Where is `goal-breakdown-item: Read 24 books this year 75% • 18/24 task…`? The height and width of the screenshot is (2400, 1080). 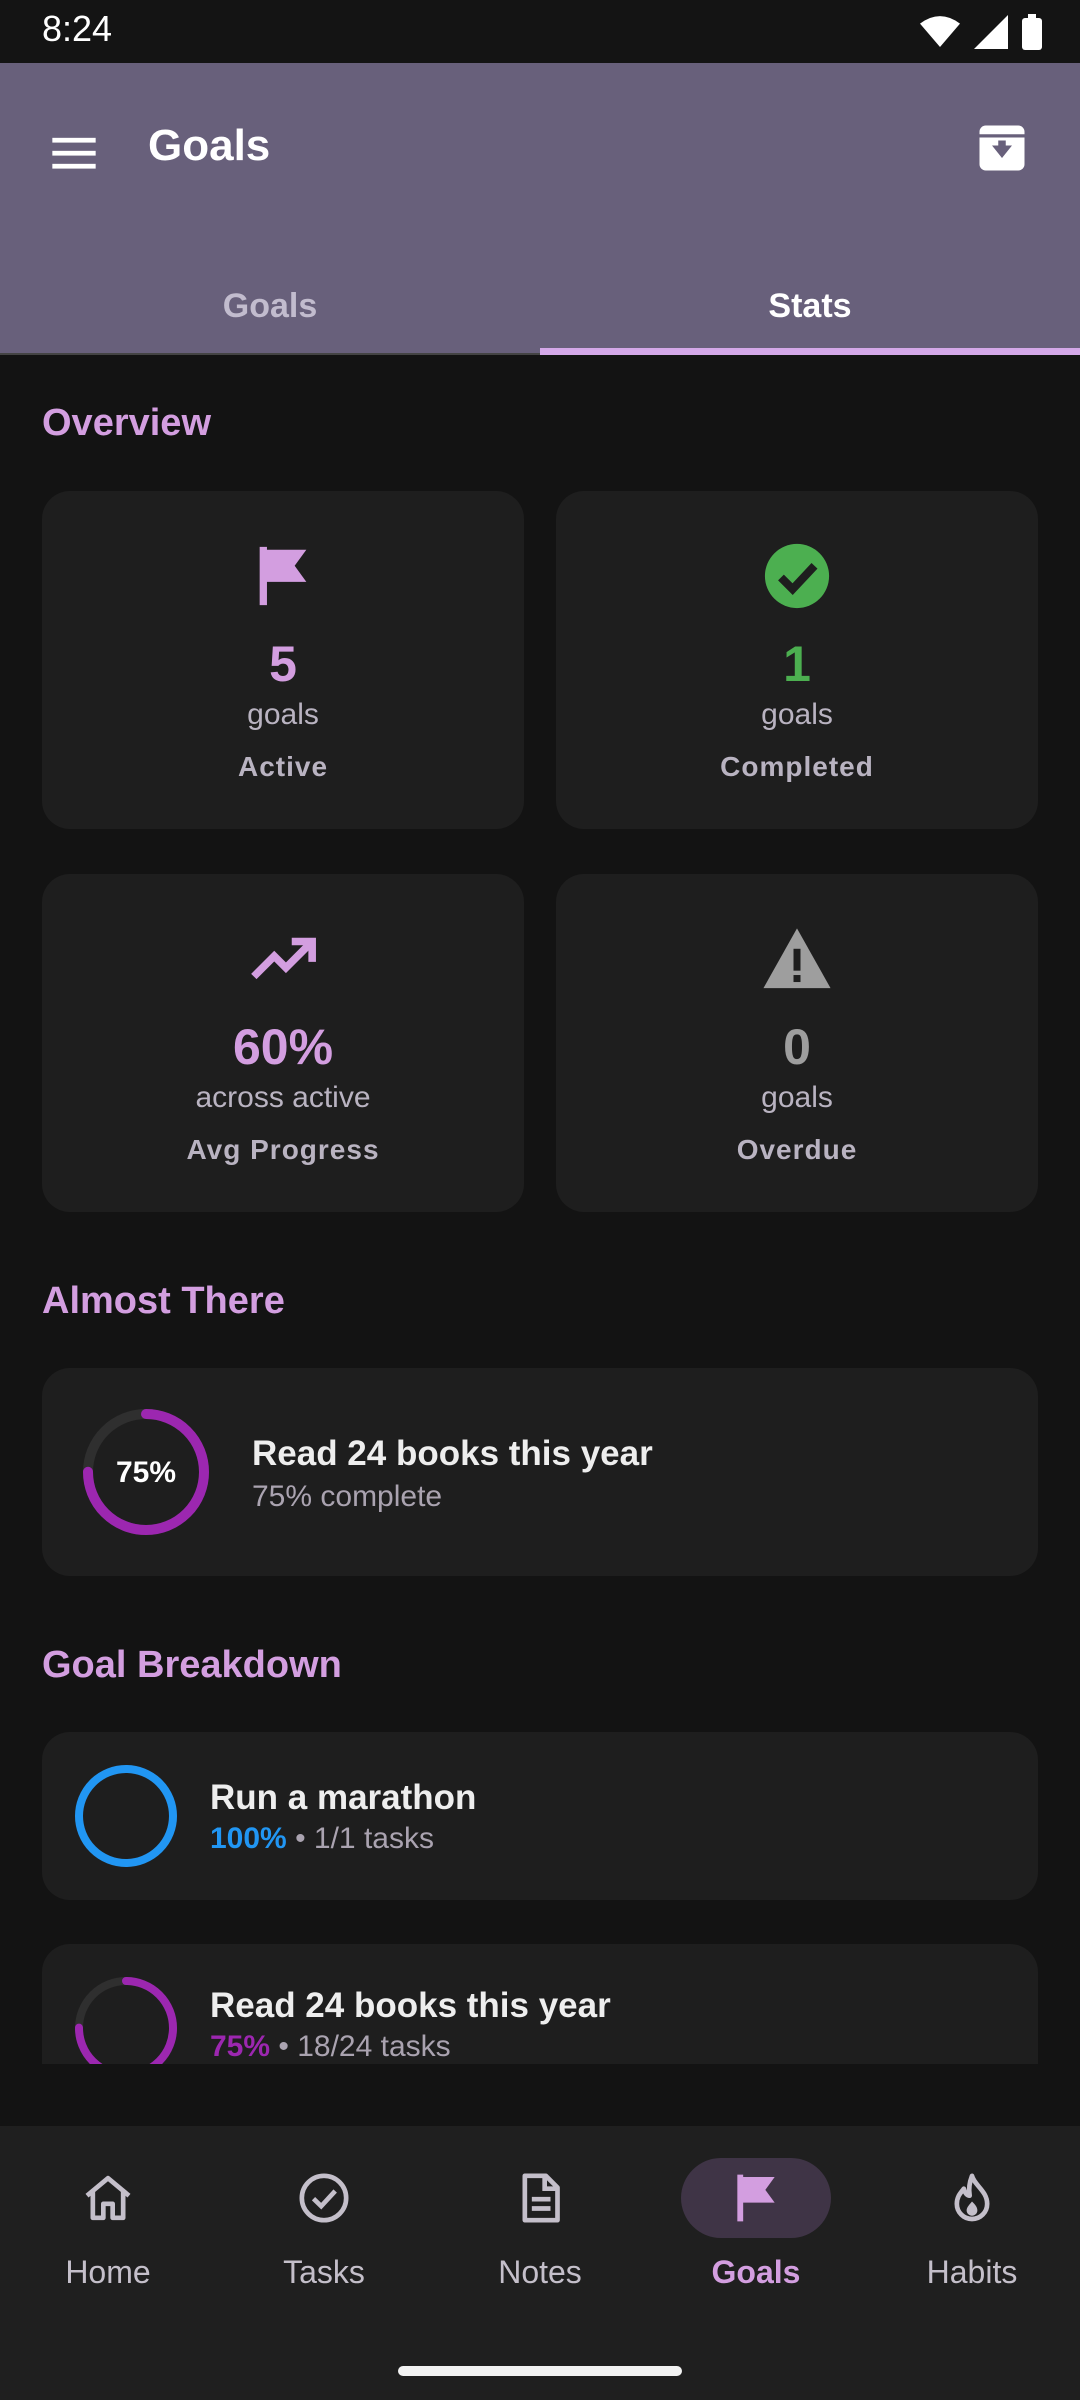 goal-breakdown-item: Read 24 books this year 75% • 18/24 task… is located at coordinates (540, 2004).